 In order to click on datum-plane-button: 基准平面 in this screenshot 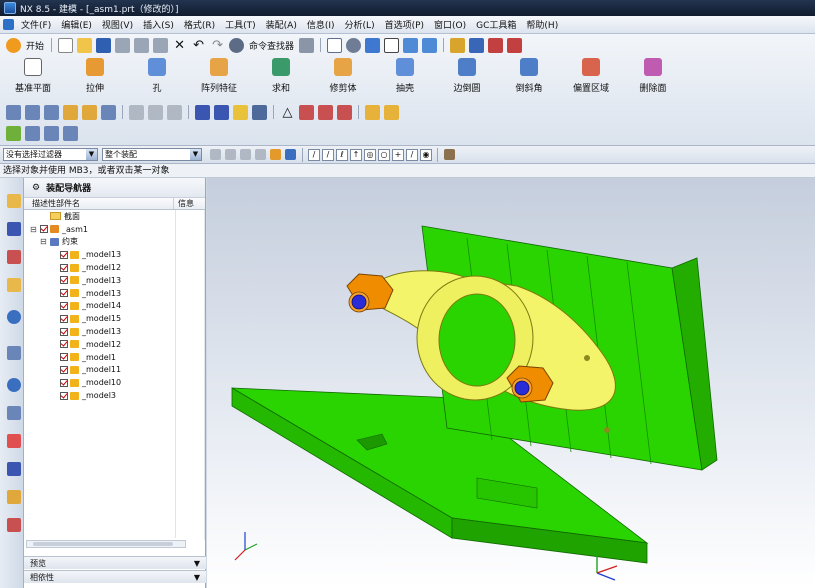, I will do `click(33, 78)`.